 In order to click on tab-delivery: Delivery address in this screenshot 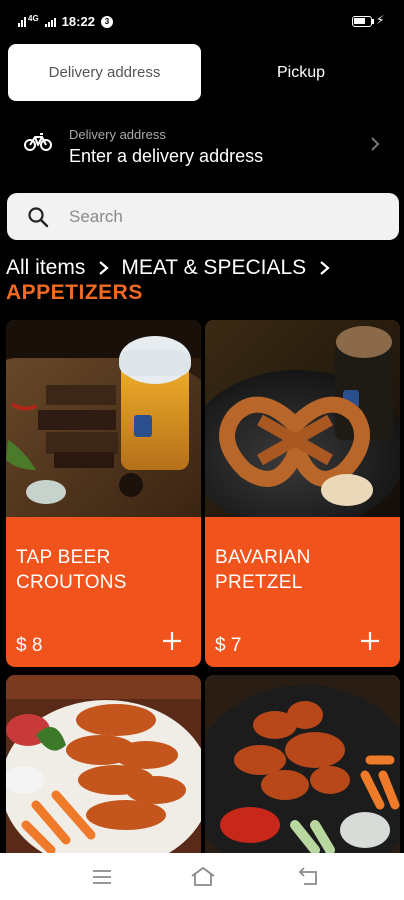, I will do `click(104, 72)`.